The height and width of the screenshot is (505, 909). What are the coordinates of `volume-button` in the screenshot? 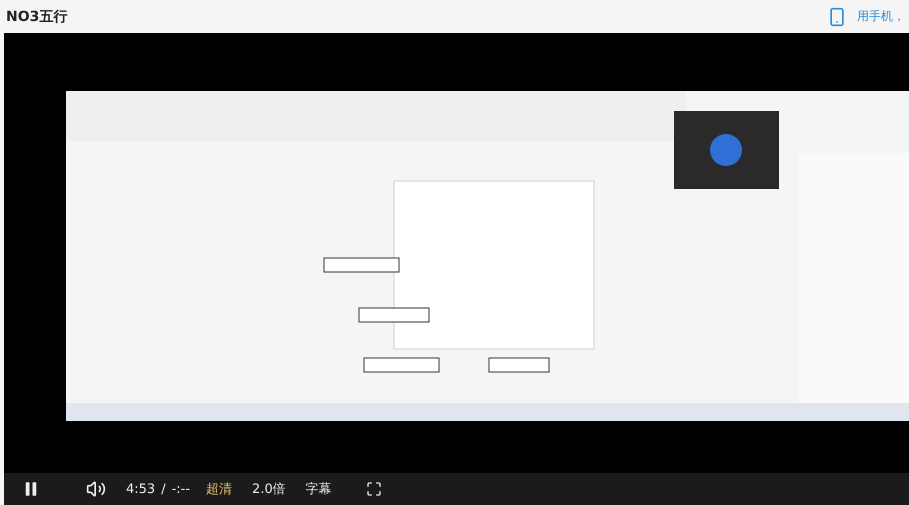 It's located at (96, 489).